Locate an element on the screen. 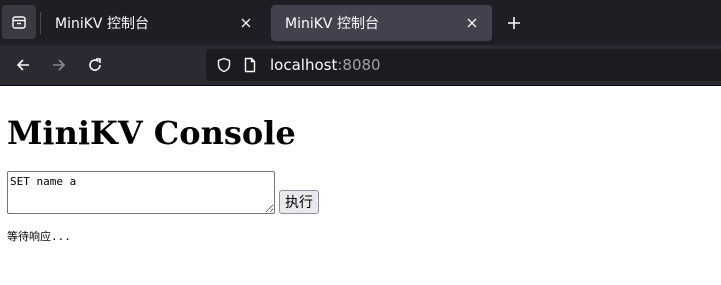 The height and width of the screenshot is (285, 721). back-button is located at coordinates (23, 65).